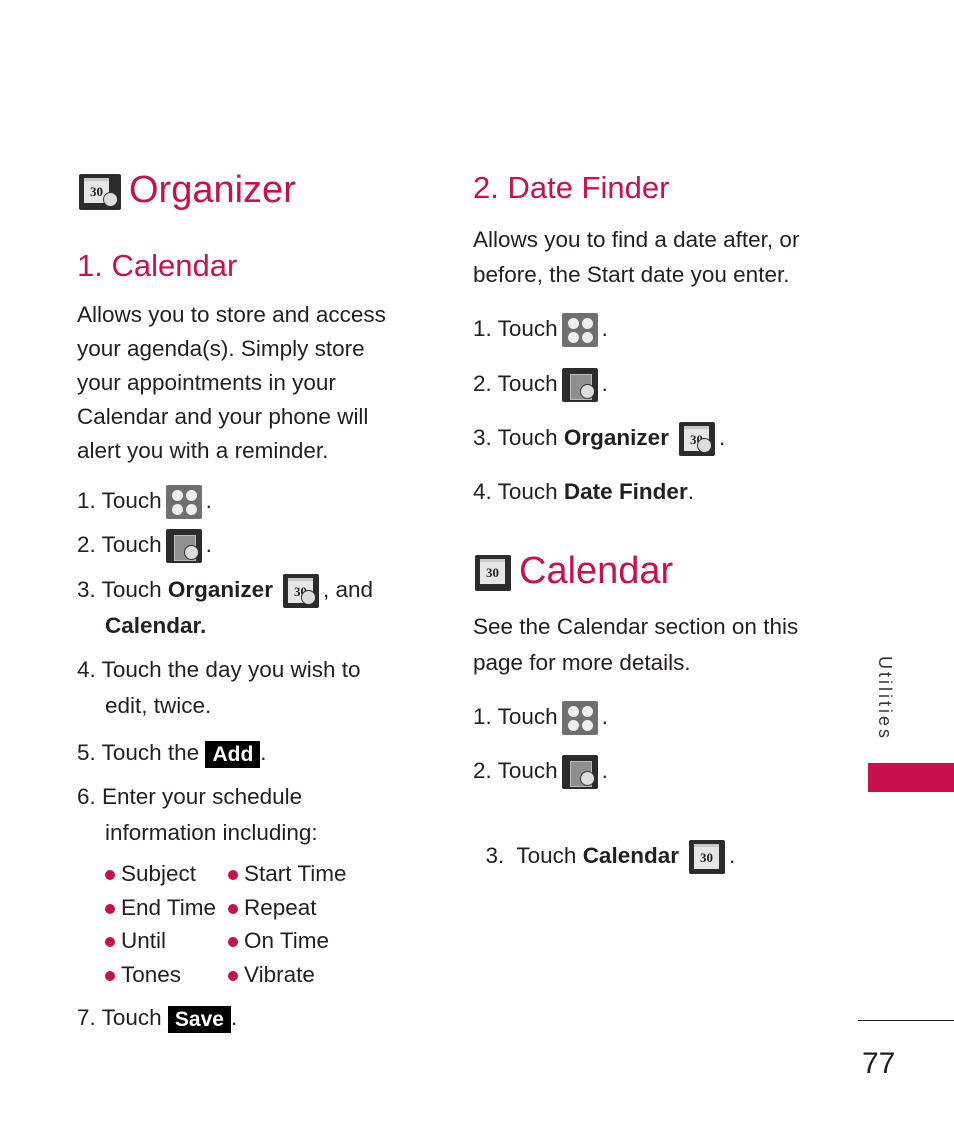 This screenshot has height=1145, width=954. What do you see at coordinates (172, 754) in the screenshot?
I see `calendar-step-5: 5. Touch the Add.` at bounding box center [172, 754].